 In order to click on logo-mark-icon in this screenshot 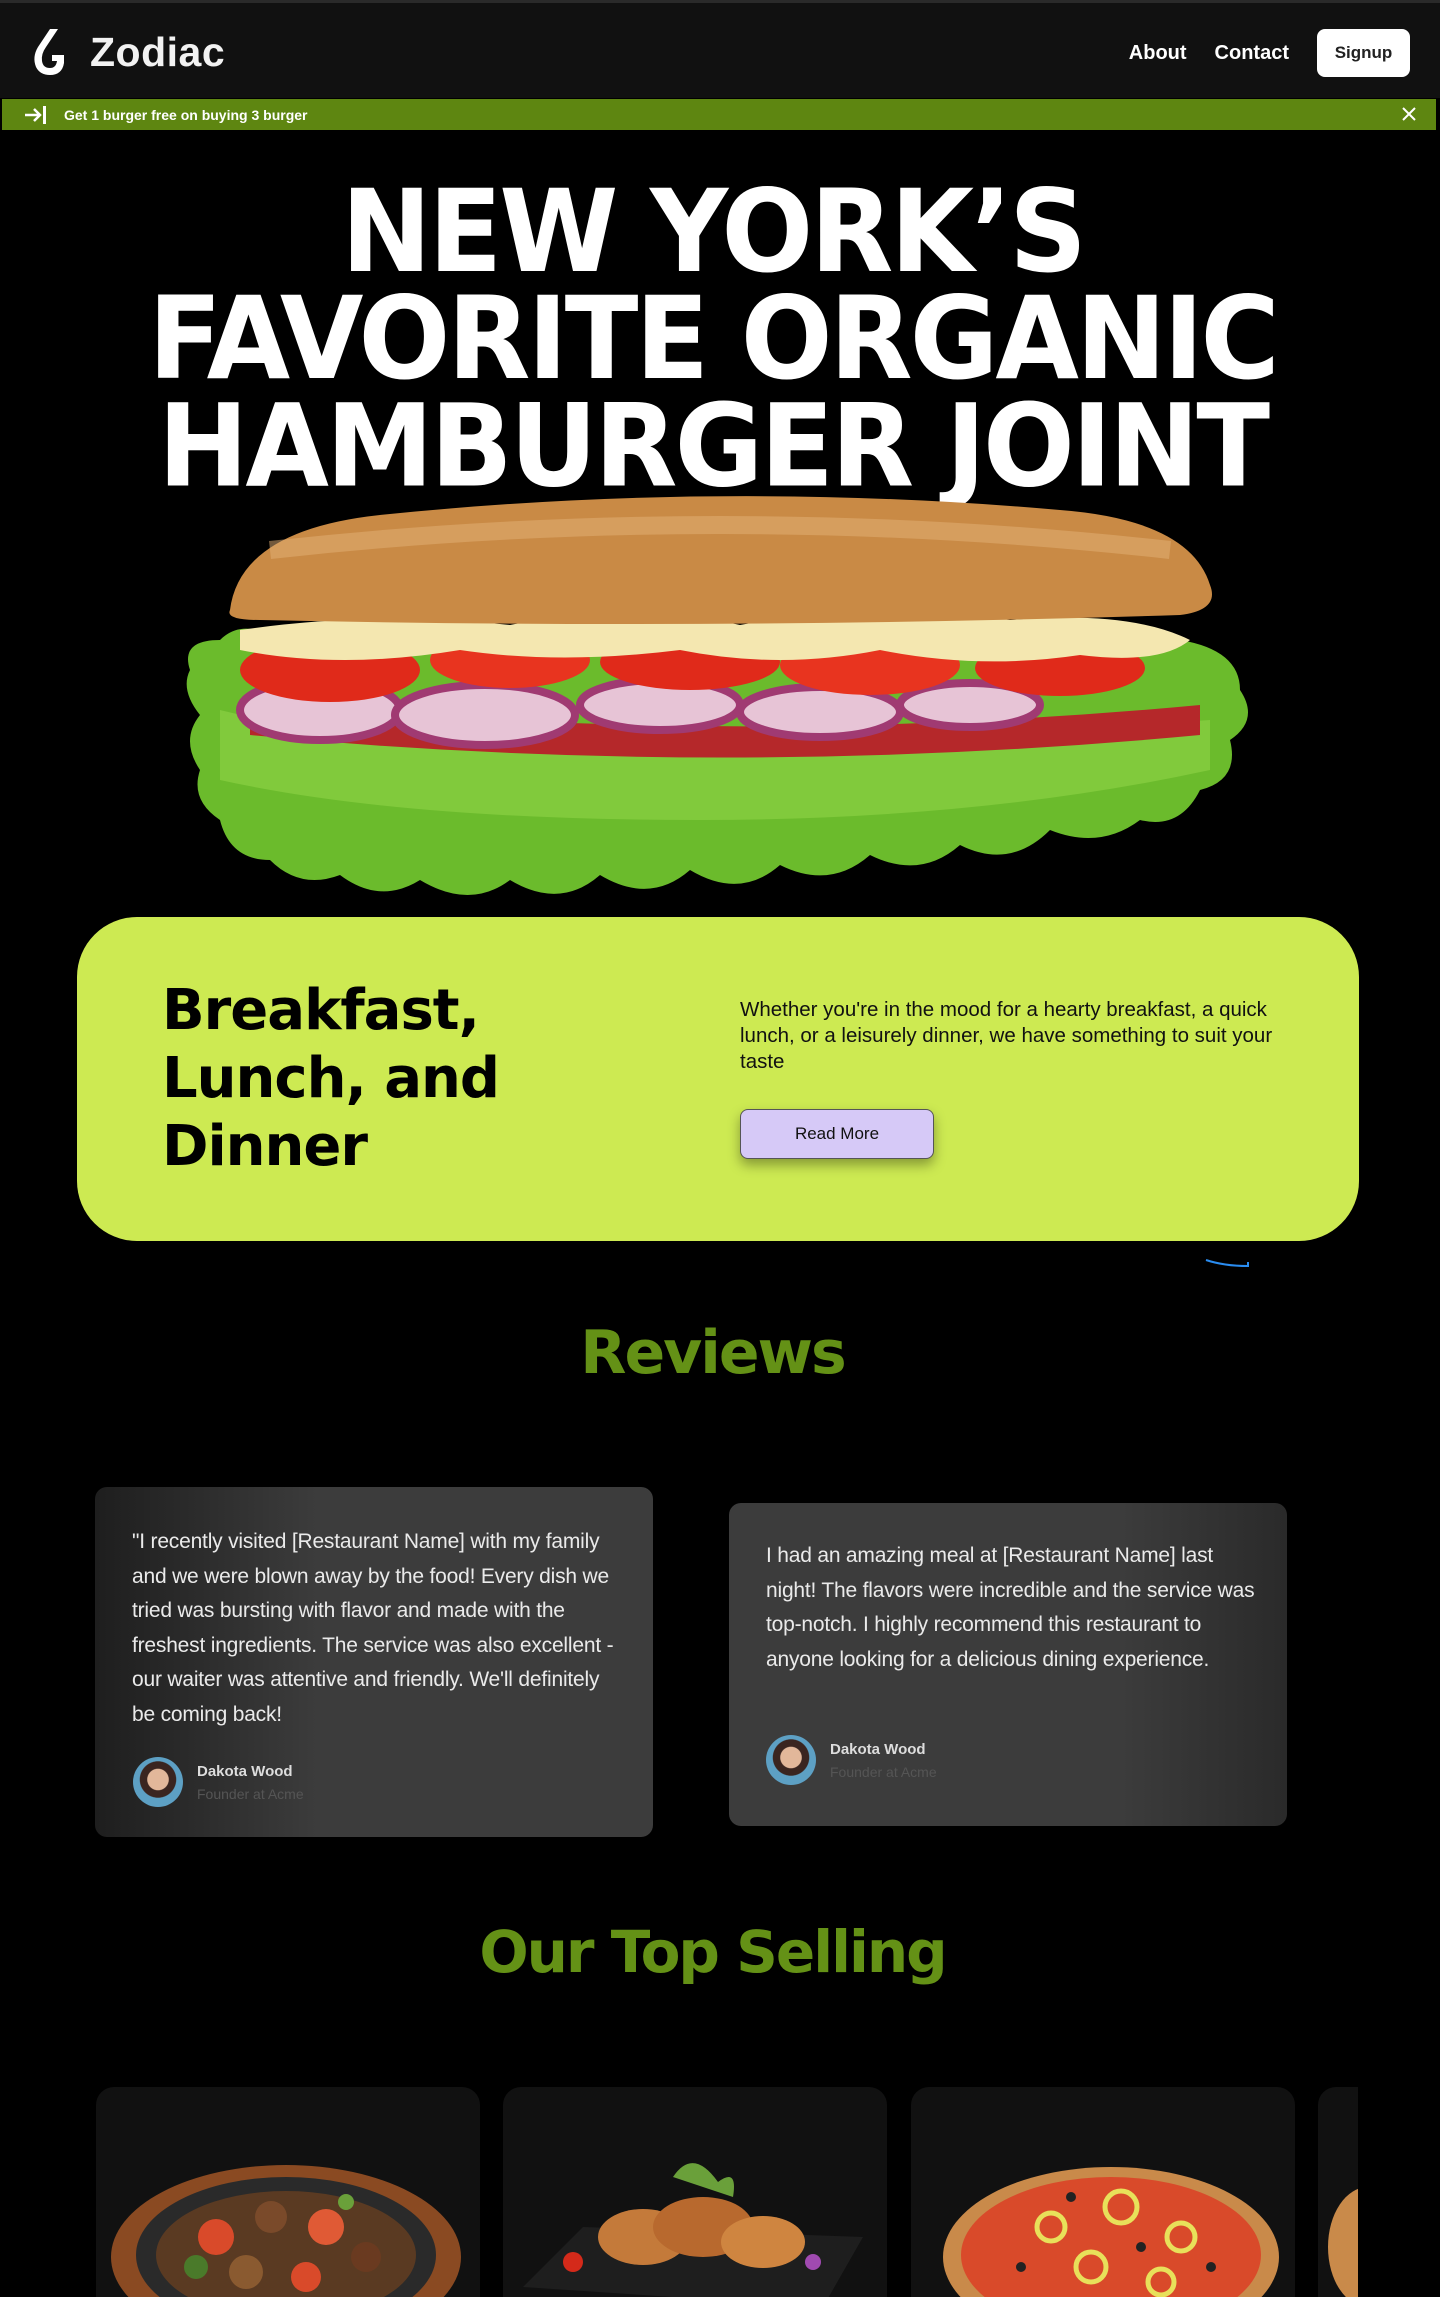, I will do `click(49, 52)`.